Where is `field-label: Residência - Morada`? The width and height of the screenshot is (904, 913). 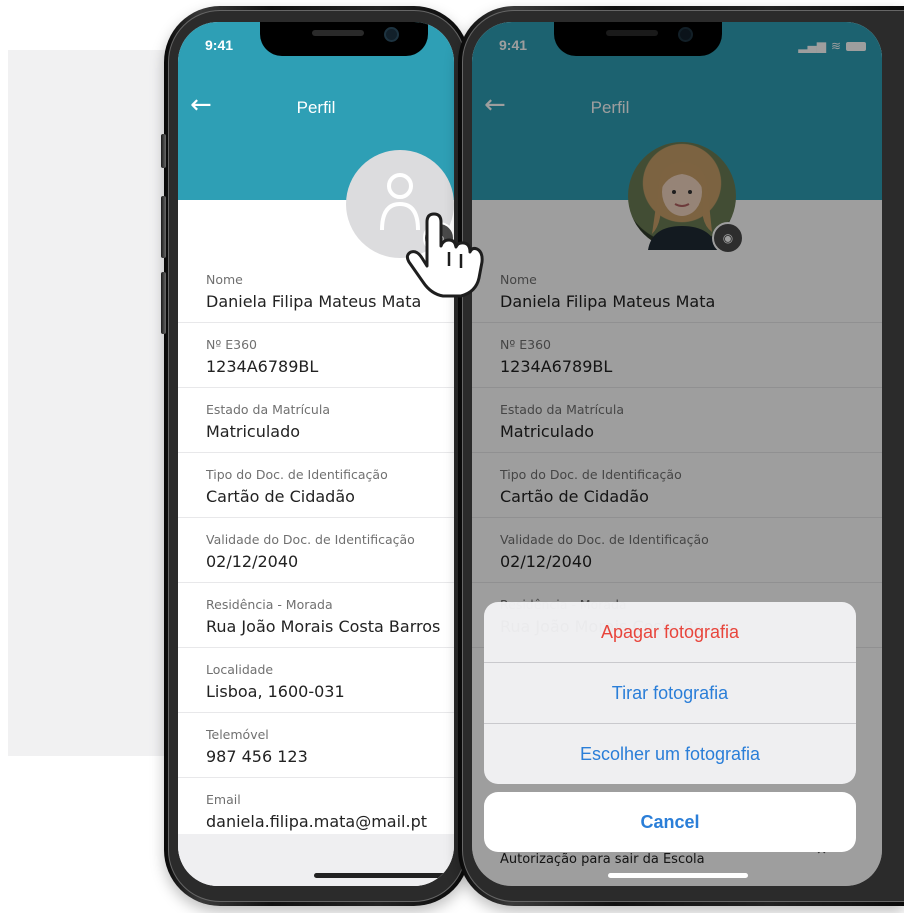 field-label: Residência - Morada is located at coordinates (269, 604).